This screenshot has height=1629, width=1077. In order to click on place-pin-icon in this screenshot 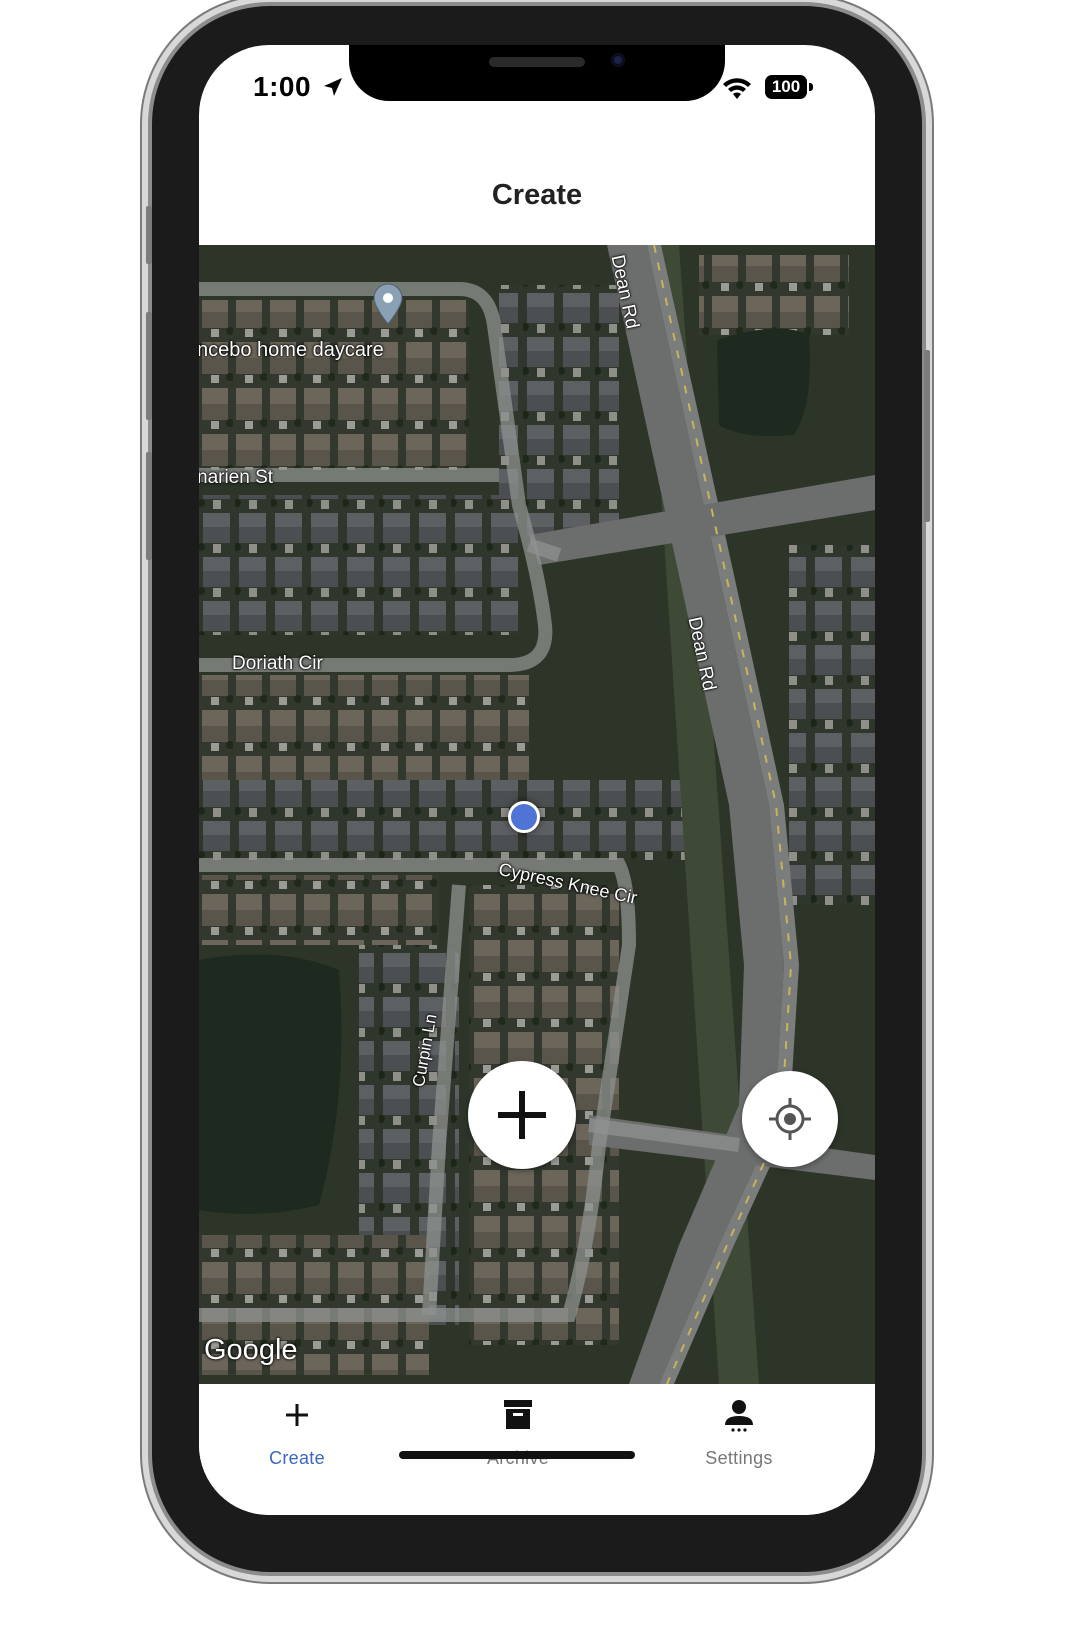, I will do `click(388, 304)`.